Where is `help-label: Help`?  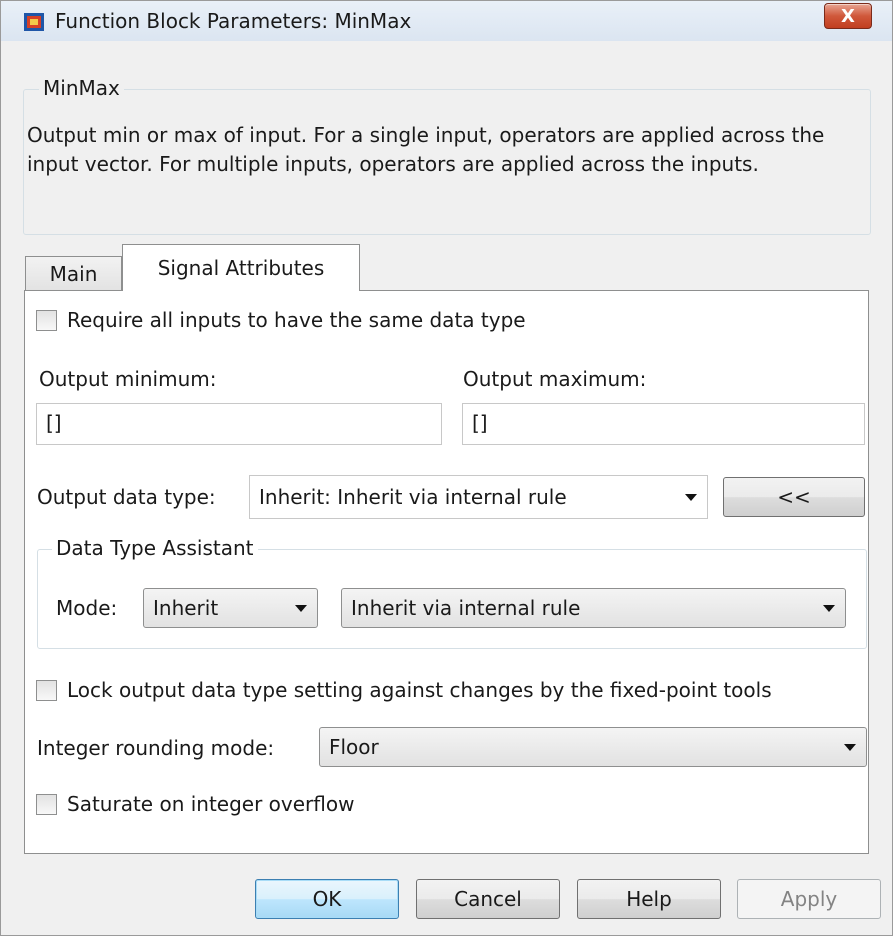
help-label: Help is located at coordinates (649, 899).